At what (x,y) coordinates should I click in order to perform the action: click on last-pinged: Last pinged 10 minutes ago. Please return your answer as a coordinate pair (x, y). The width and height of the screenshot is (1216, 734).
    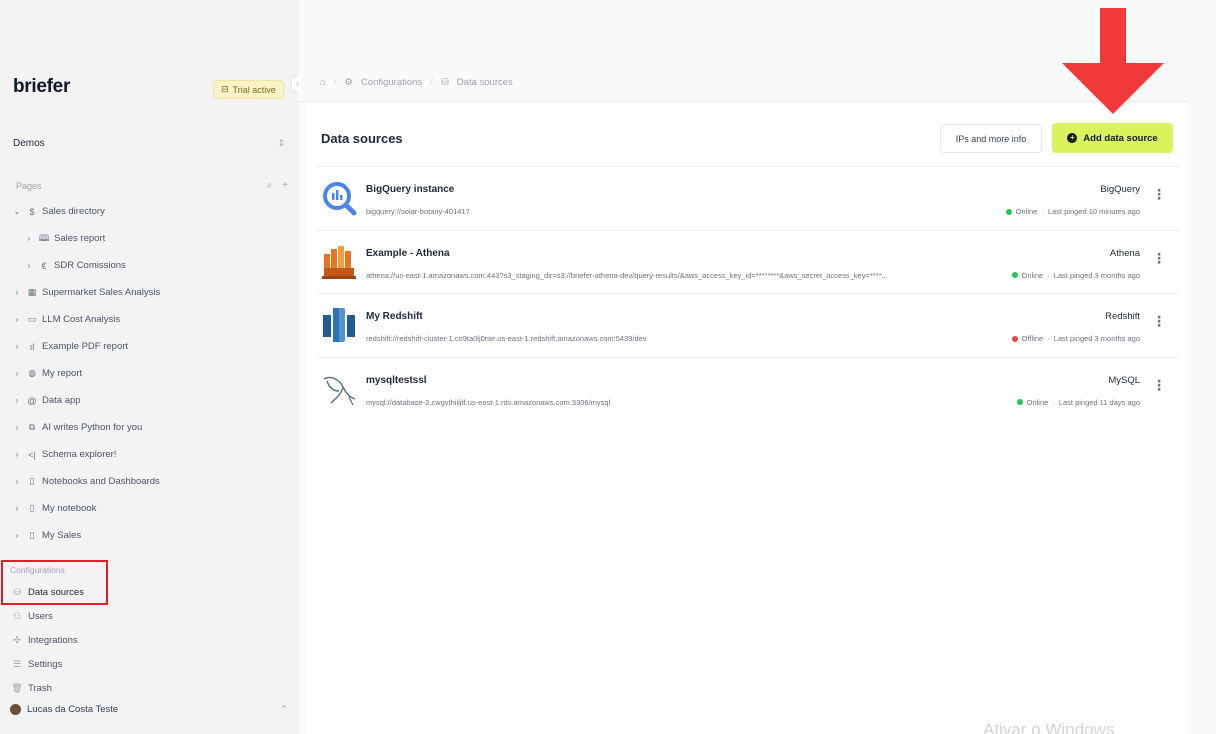
    Looking at the image, I should click on (1093, 211).